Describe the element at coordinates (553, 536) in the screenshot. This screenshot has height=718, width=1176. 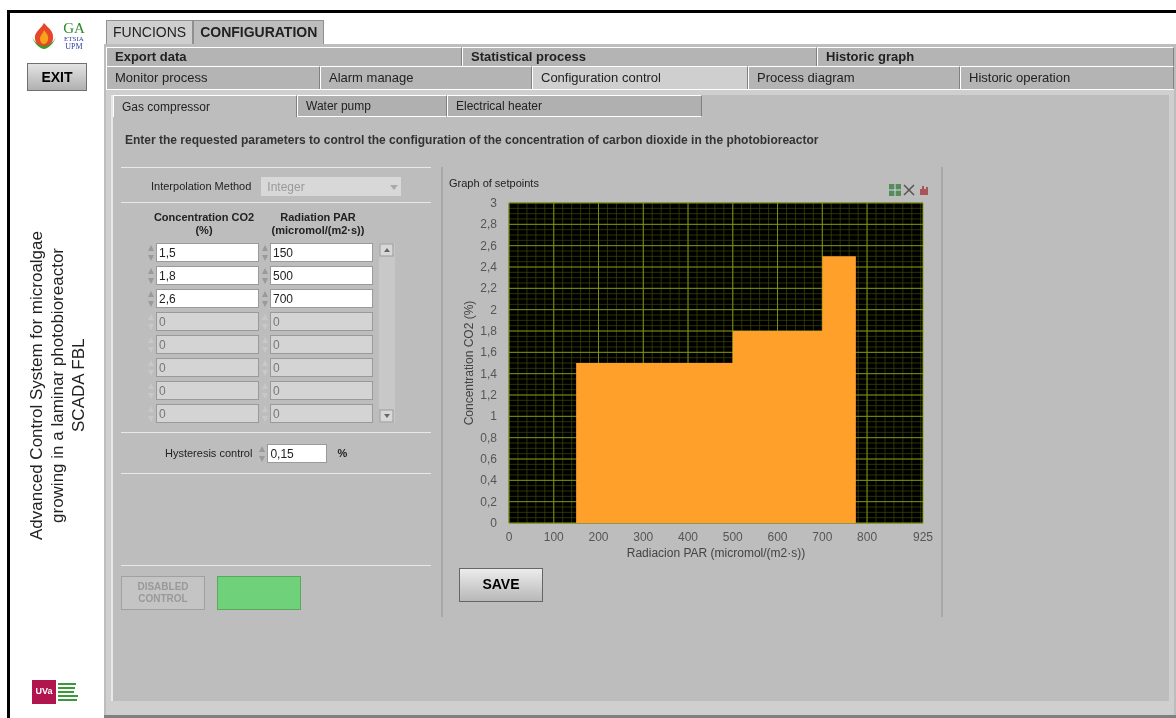
I see `x-tick-label: 100` at that location.